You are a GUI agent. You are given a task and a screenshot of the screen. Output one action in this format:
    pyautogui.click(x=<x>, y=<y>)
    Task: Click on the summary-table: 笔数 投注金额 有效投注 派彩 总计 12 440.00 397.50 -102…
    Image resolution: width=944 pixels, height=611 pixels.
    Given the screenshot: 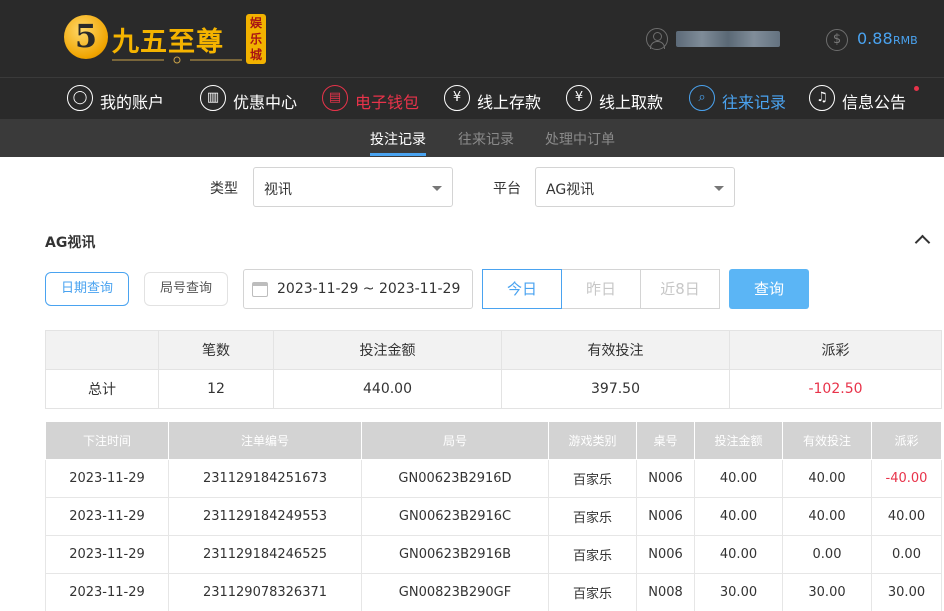 What is the action you would take?
    pyautogui.click(x=493, y=369)
    